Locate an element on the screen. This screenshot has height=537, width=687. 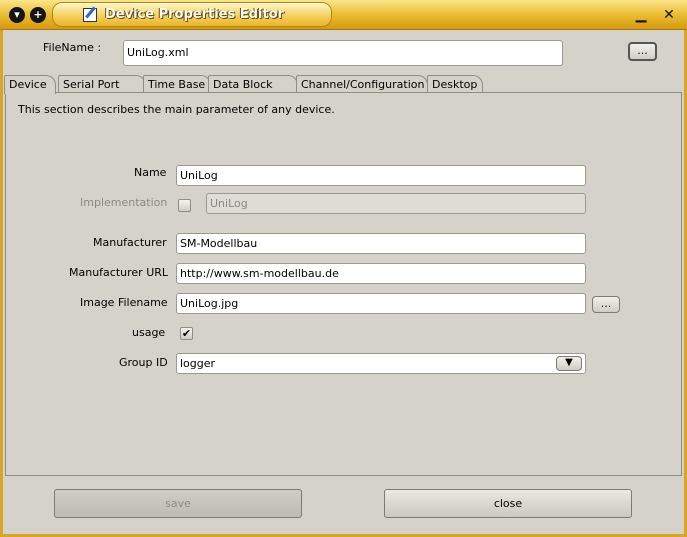
implementation-checkbox is located at coordinates (184, 205).